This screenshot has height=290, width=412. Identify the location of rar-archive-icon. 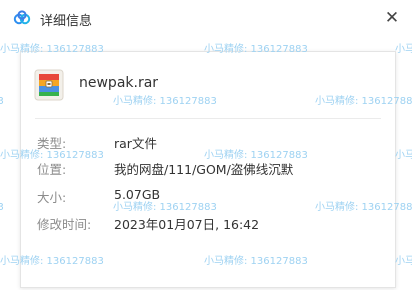
(49, 85).